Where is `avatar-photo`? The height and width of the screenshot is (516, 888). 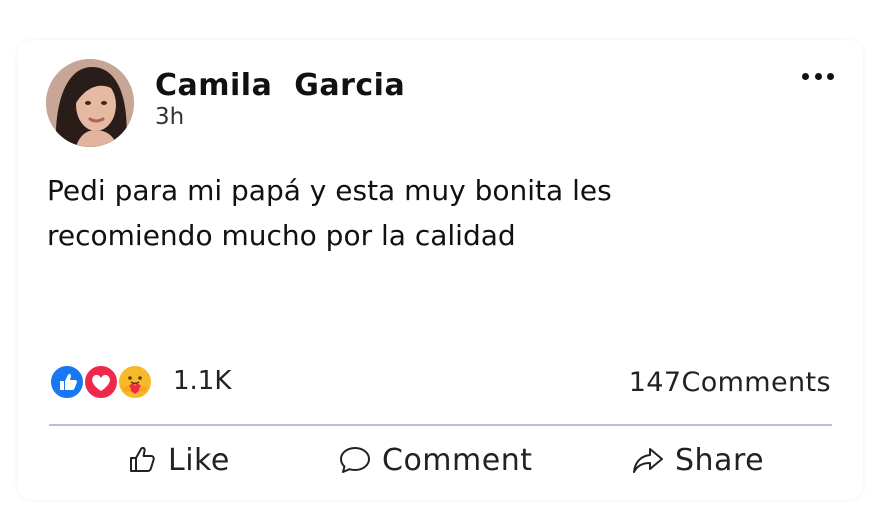
avatar-photo is located at coordinates (90, 103).